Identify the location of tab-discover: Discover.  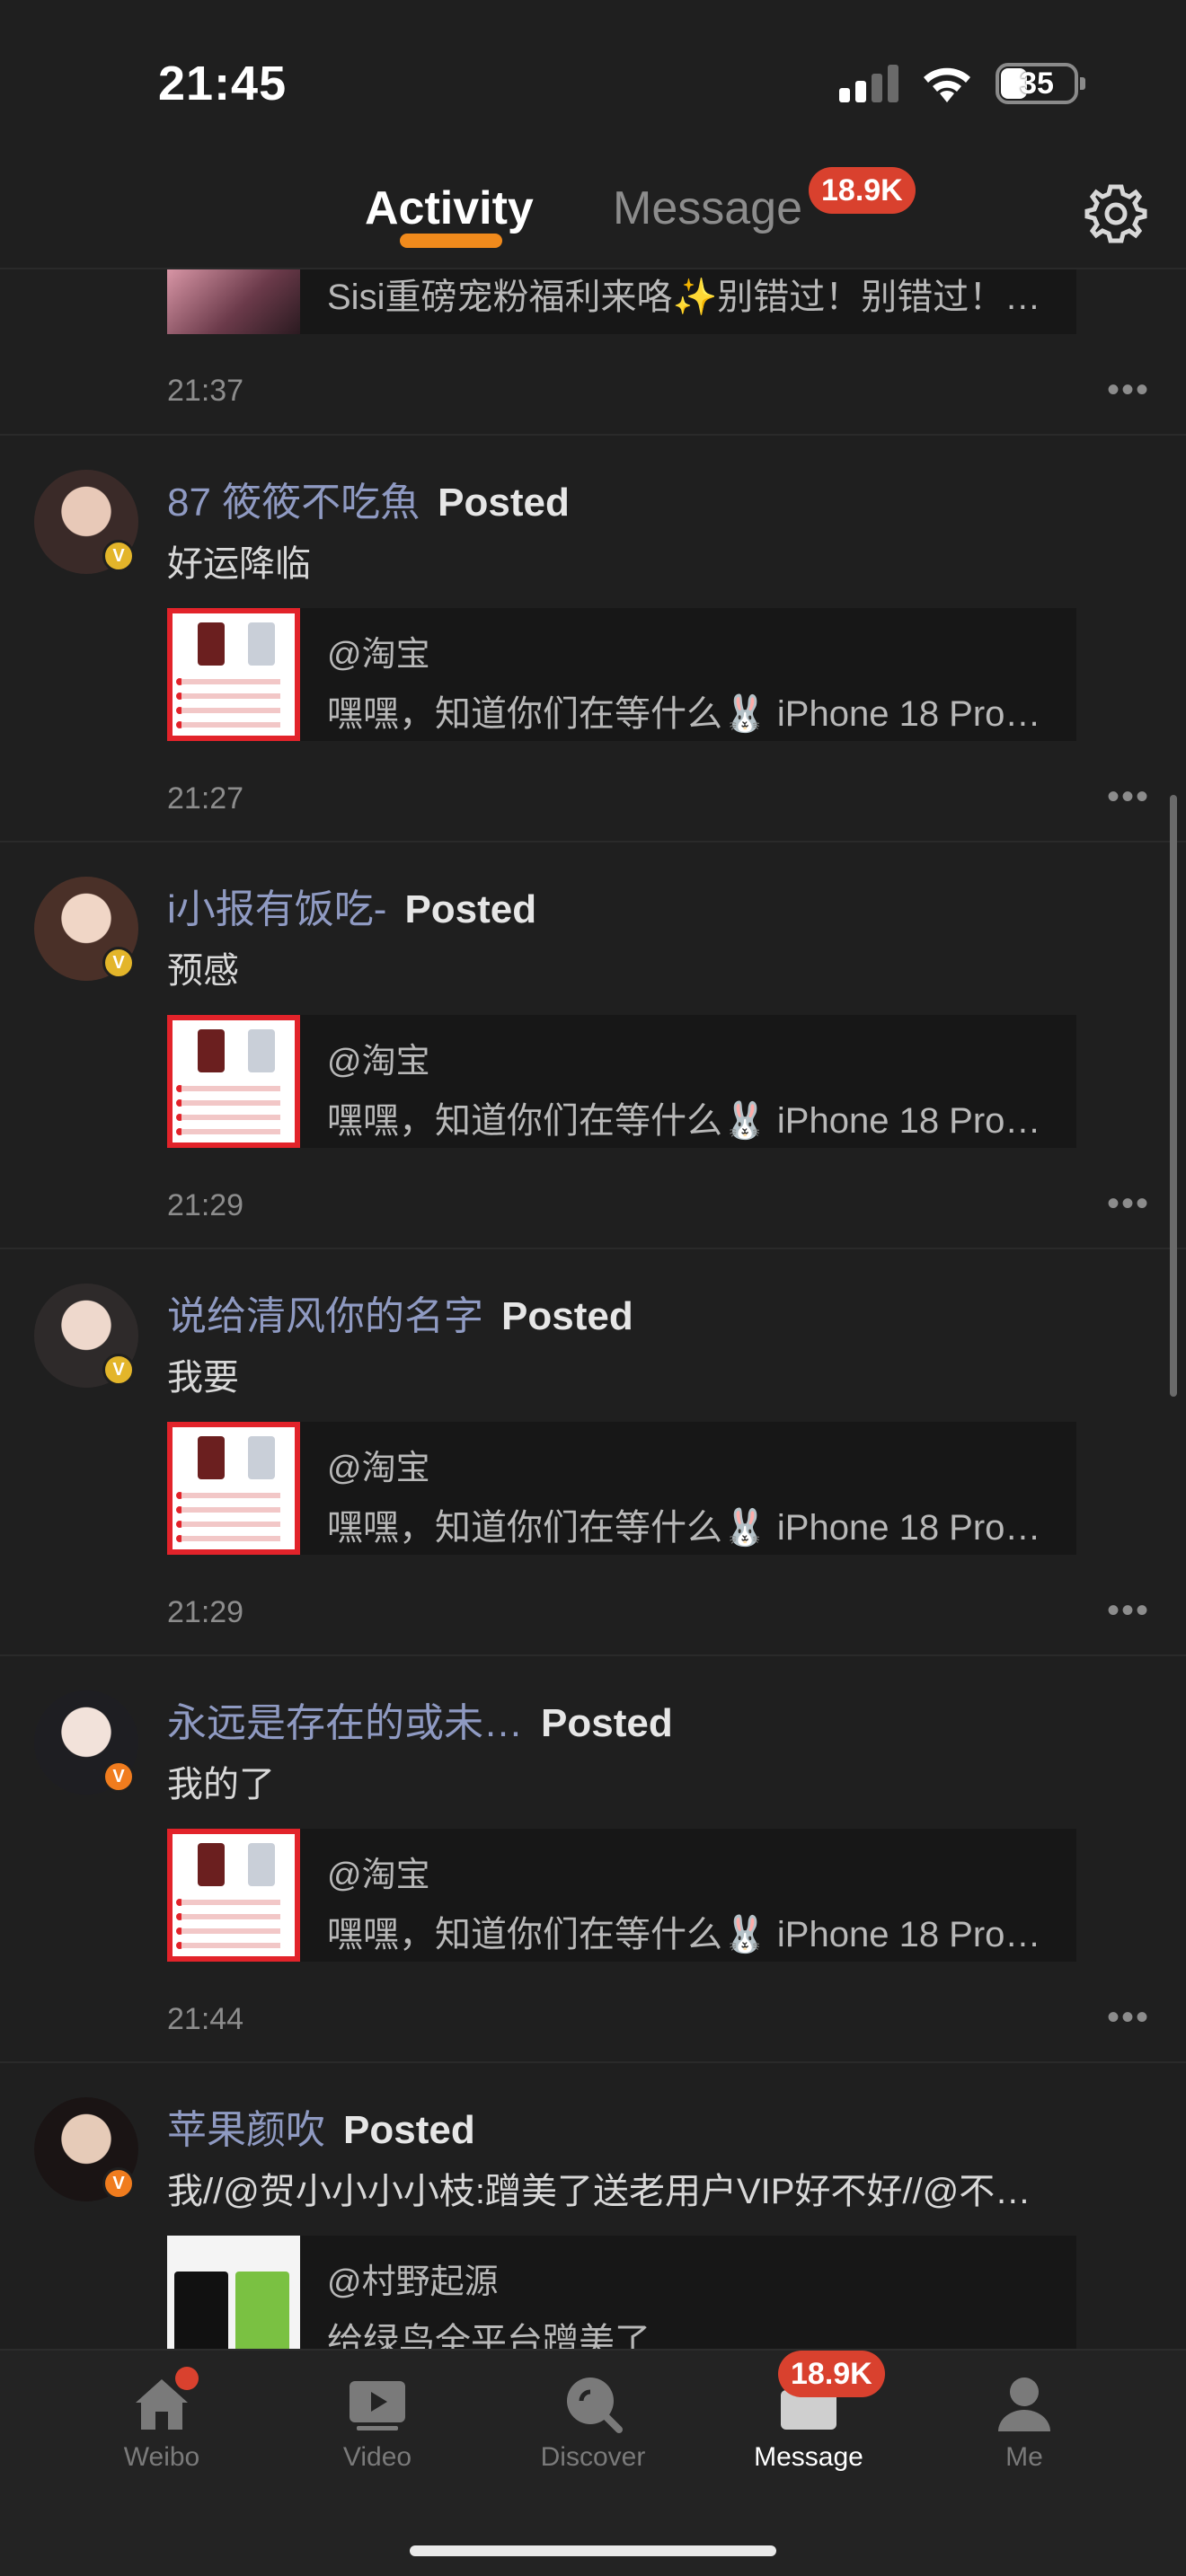
(593, 2422).